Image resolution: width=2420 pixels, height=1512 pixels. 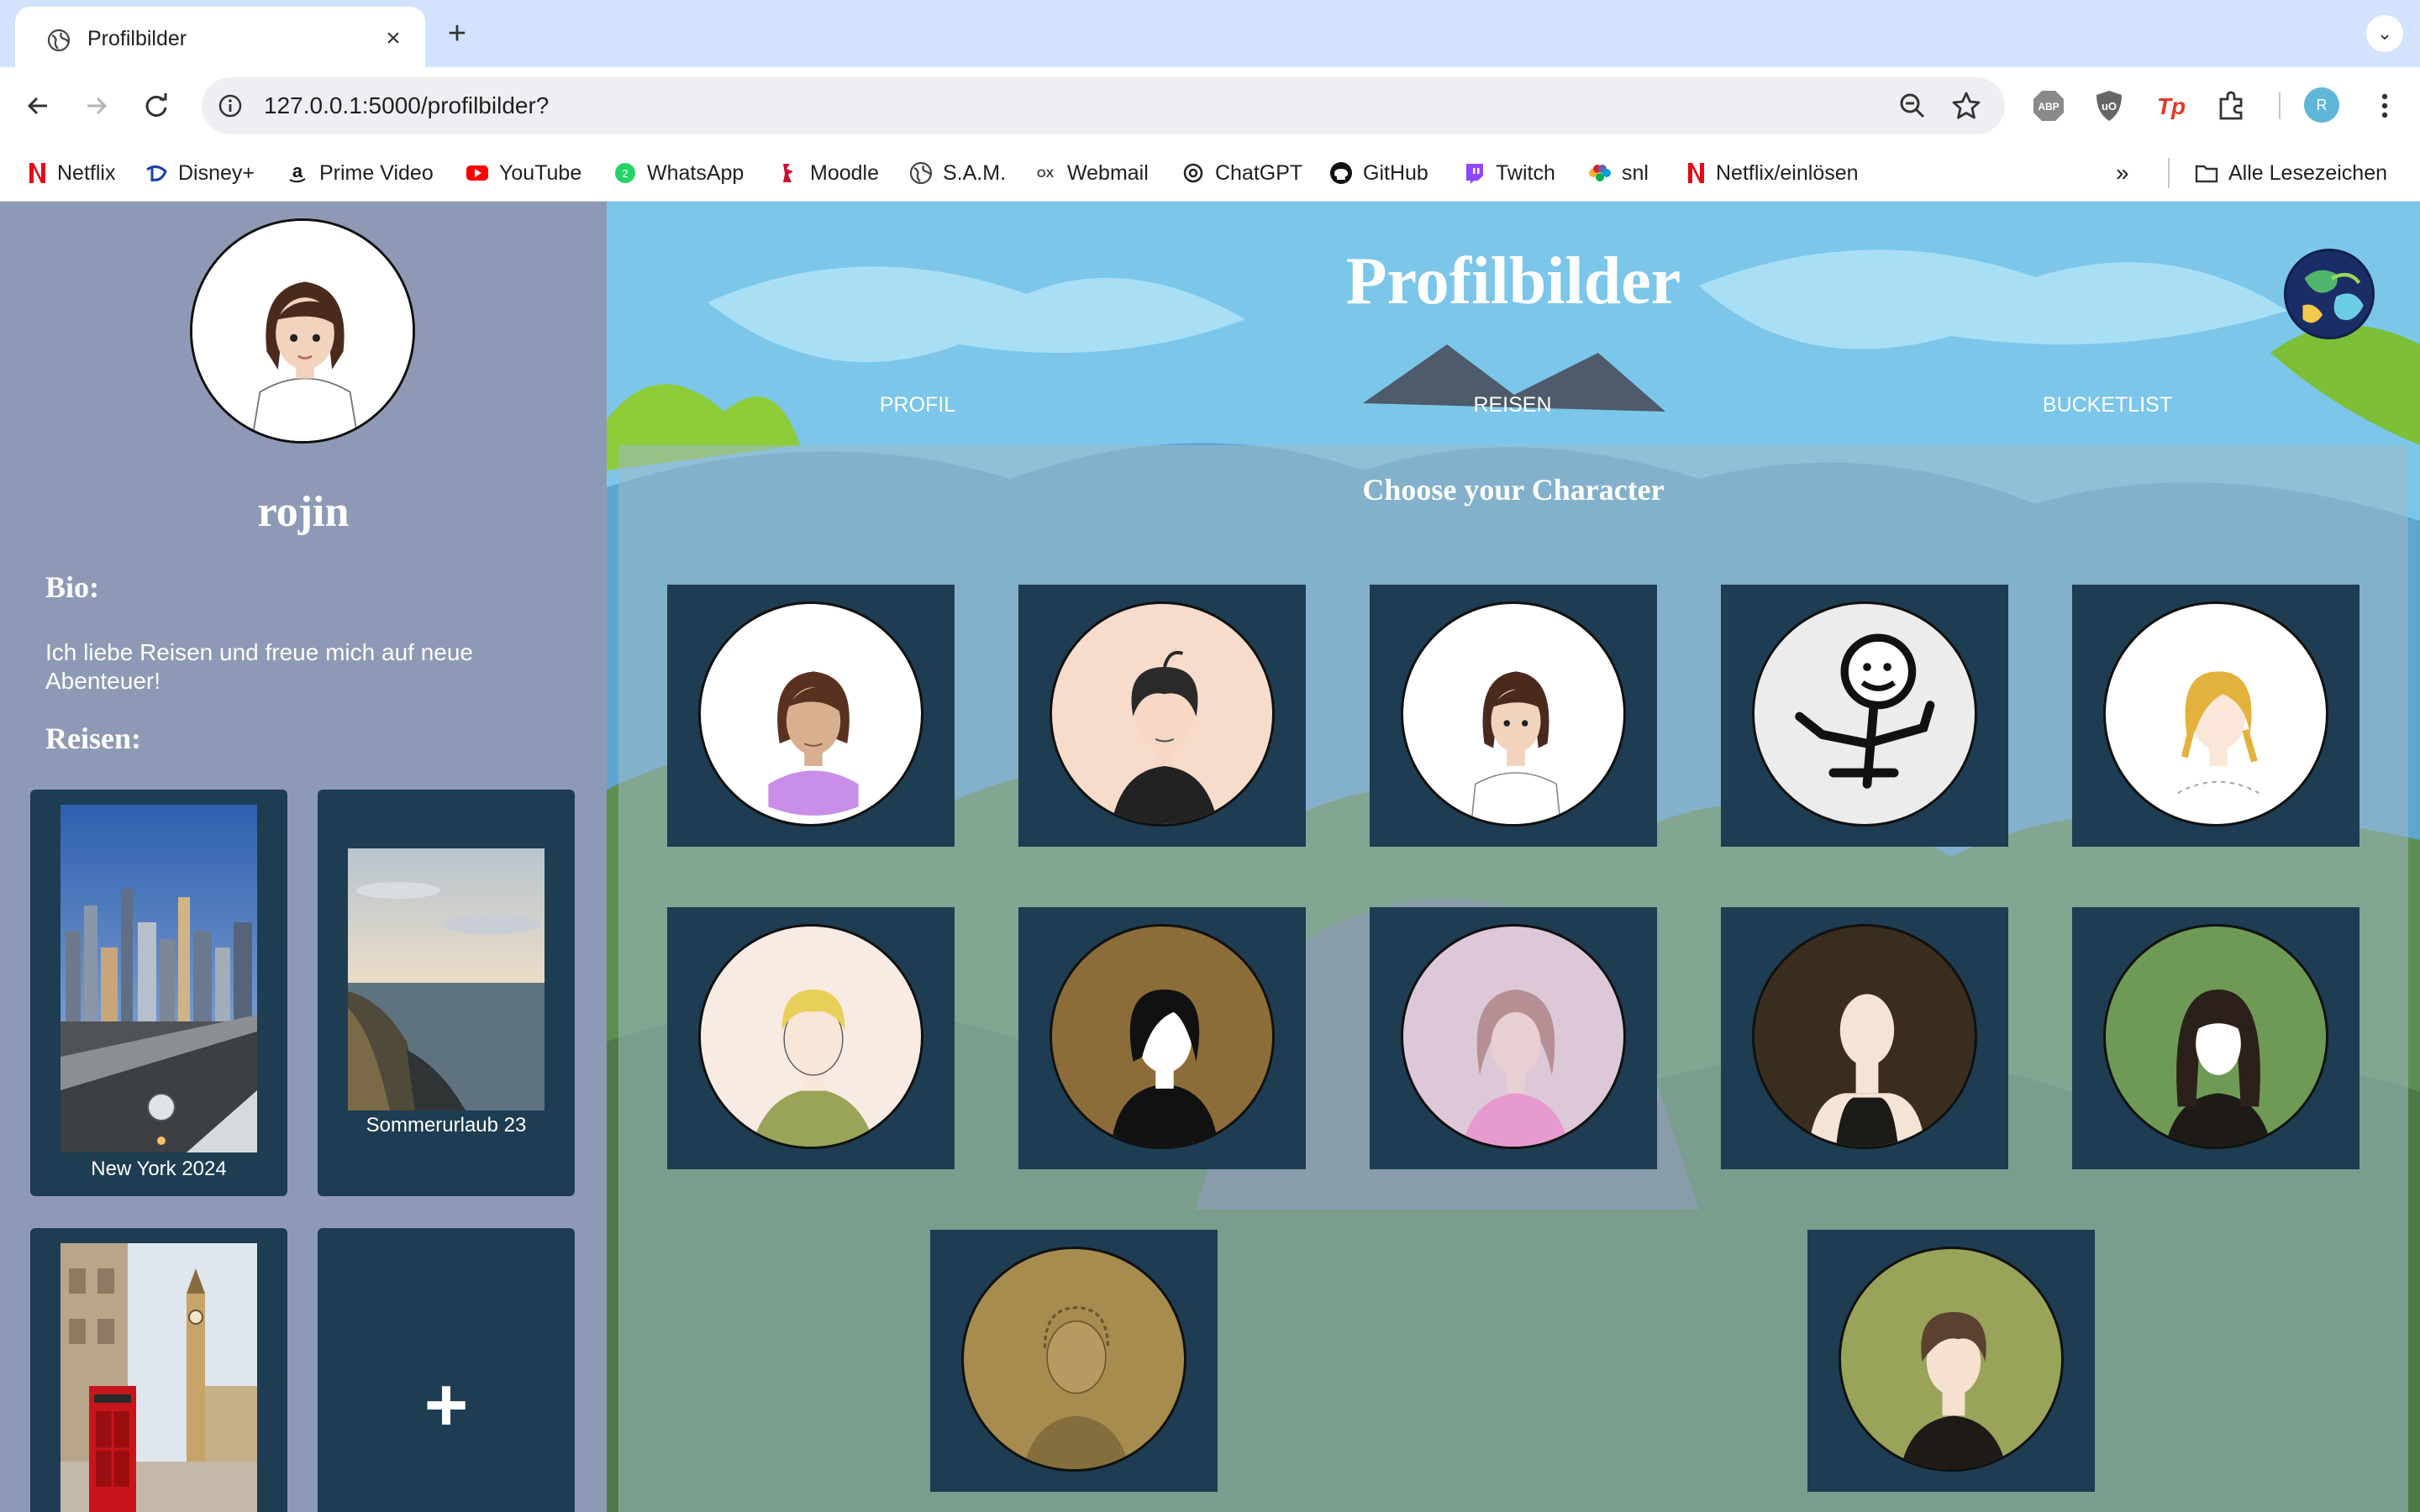 What do you see at coordinates (157, 173) in the screenshot?
I see `disney-plus-icon` at bounding box center [157, 173].